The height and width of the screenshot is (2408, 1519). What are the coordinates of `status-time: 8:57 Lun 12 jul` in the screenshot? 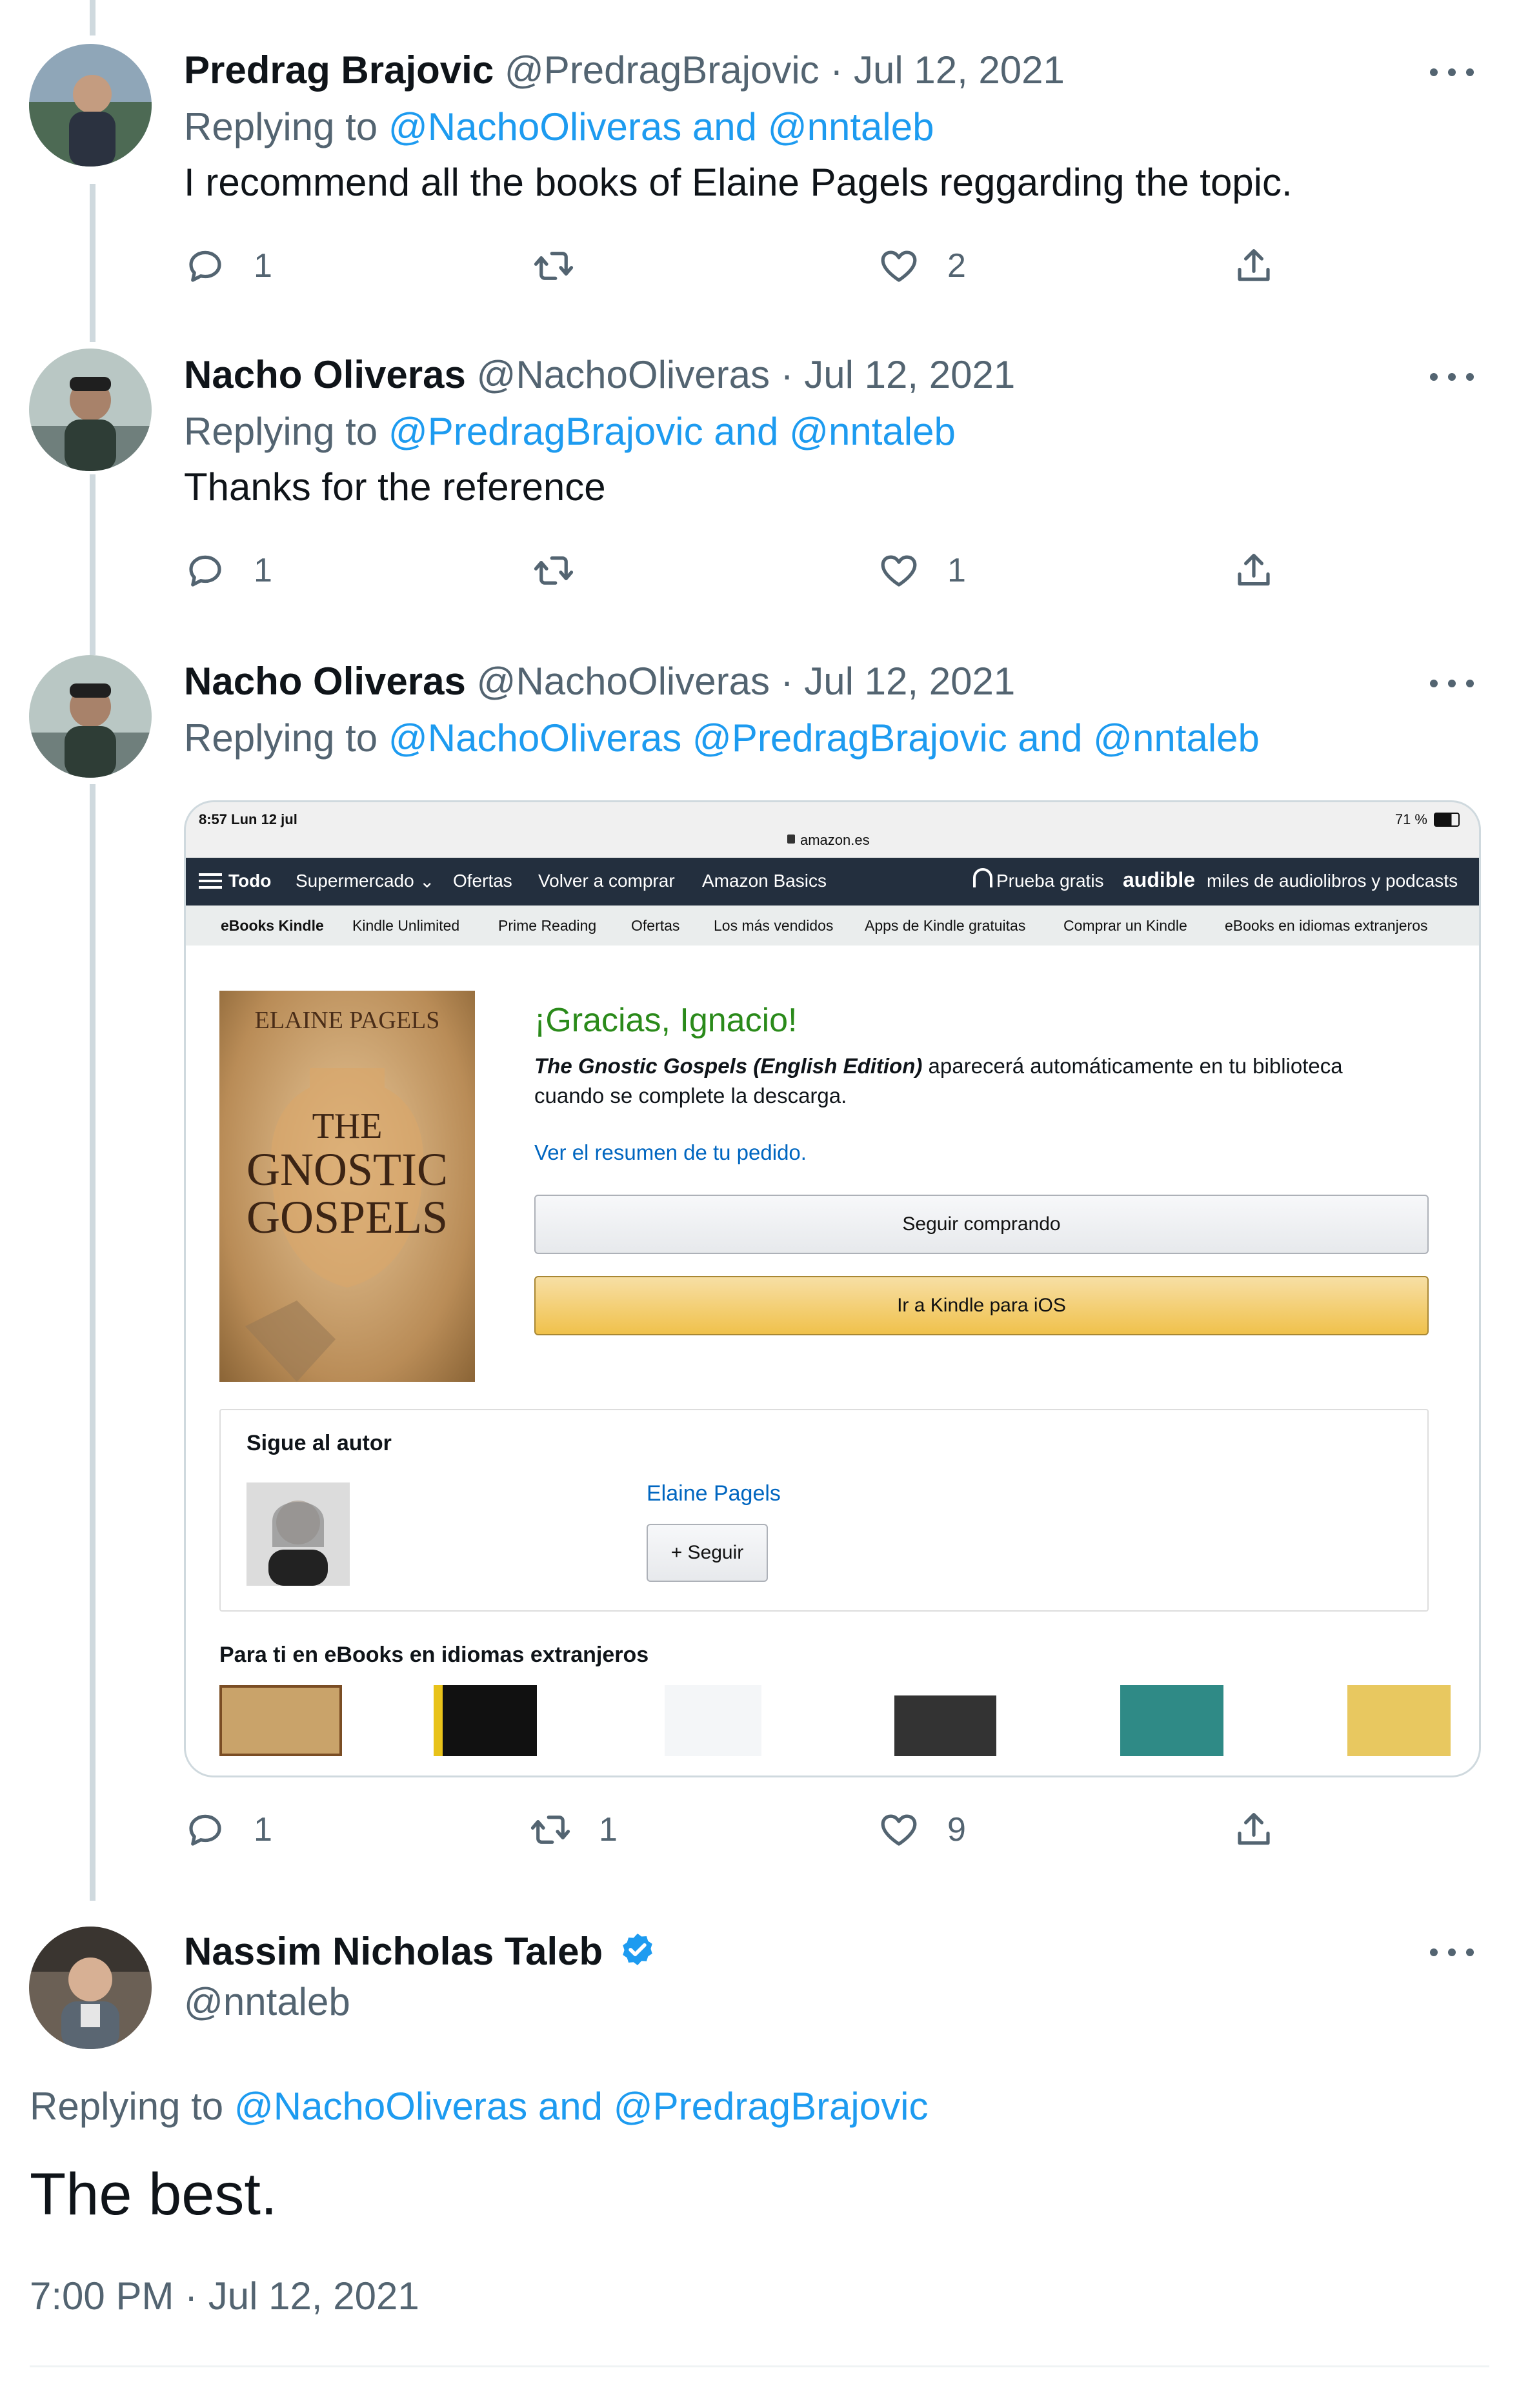 It's located at (248, 819).